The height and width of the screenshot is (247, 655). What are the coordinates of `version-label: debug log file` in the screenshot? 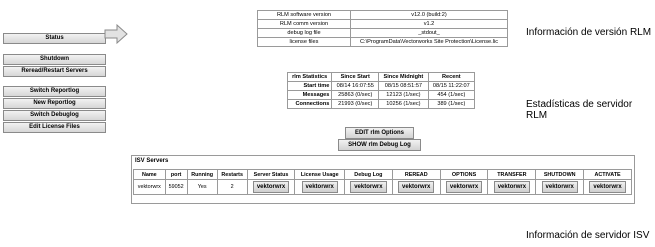 It's located at (304, 33).